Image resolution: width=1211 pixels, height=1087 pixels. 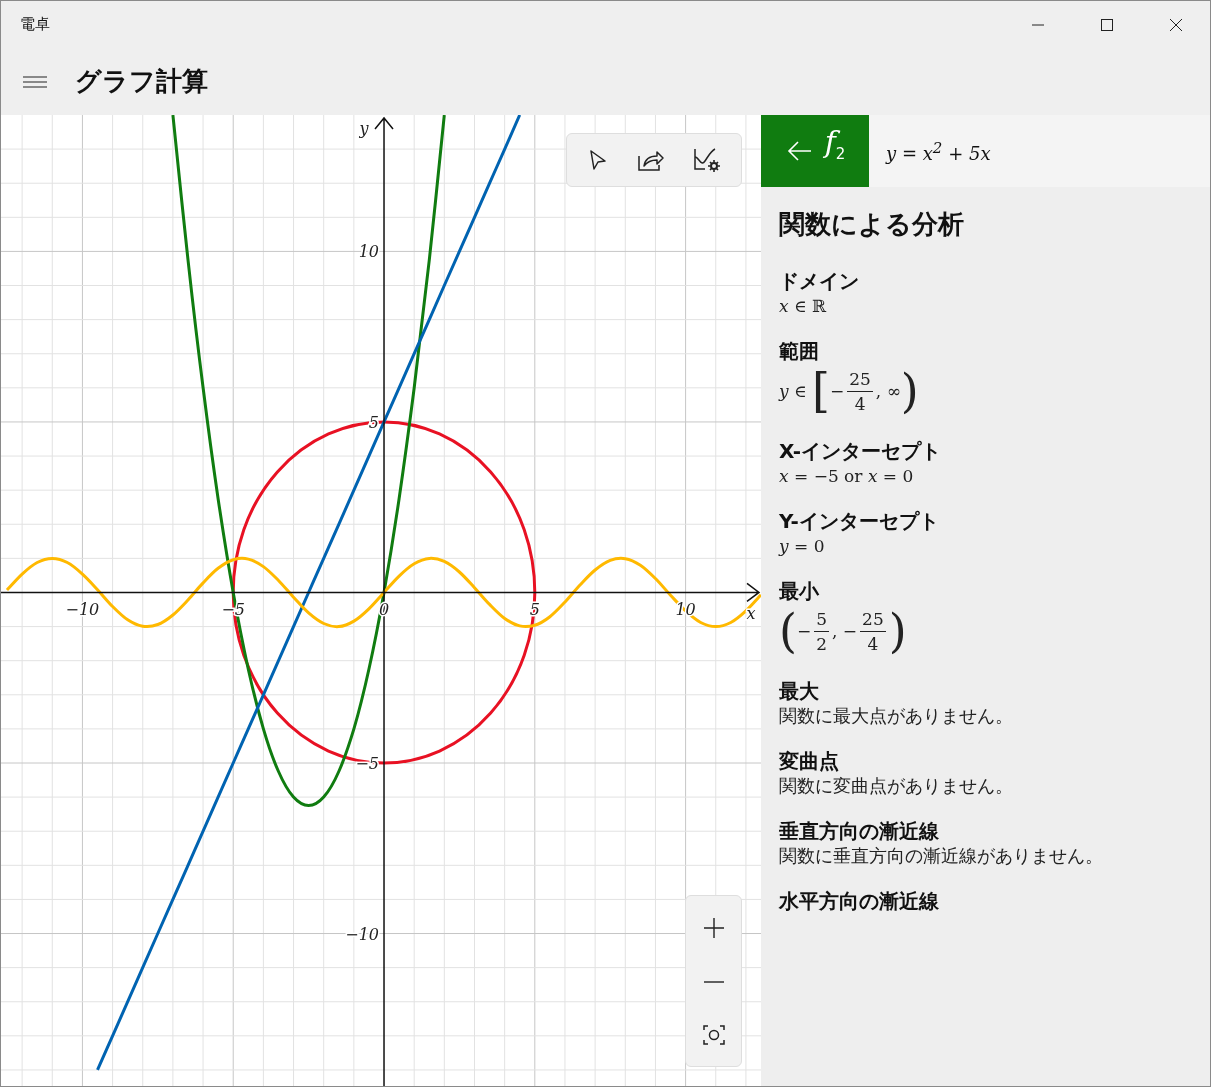 What do you see at coordinates (809, 761) in the screenshot?
I see `section-heading: 変曲点` at bounding box center [809, 761].